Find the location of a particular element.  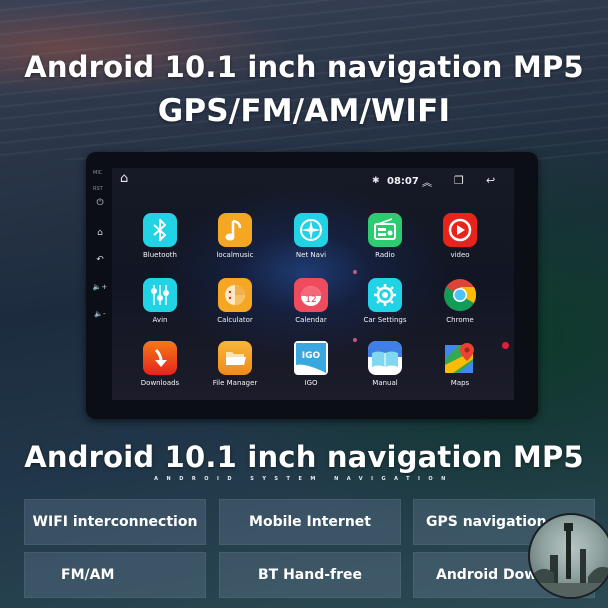

app-bluetooth: Bluetooth is located at coordinates (160, 243).